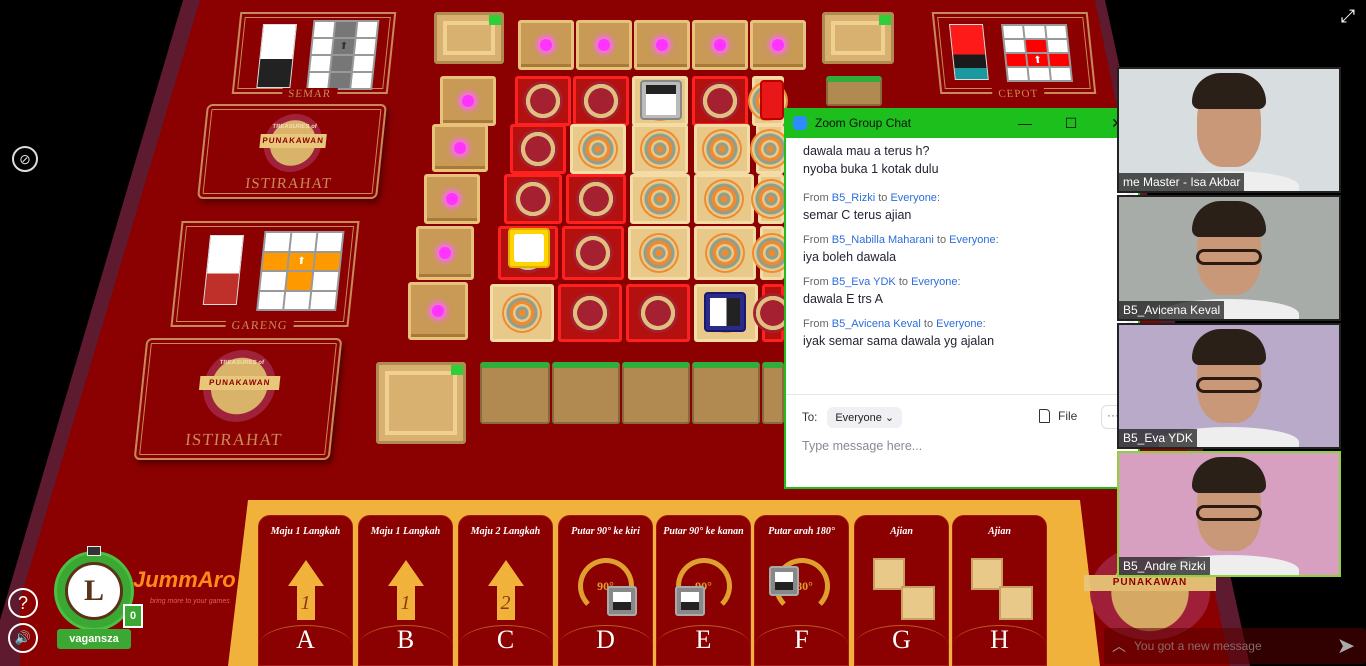  I want to click on gareng-pawn, so click(529, 248).